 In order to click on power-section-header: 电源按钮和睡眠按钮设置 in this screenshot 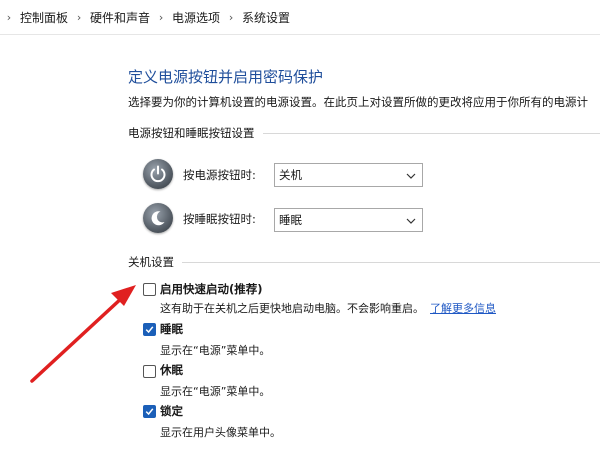, I will do `click(364, 133)`.